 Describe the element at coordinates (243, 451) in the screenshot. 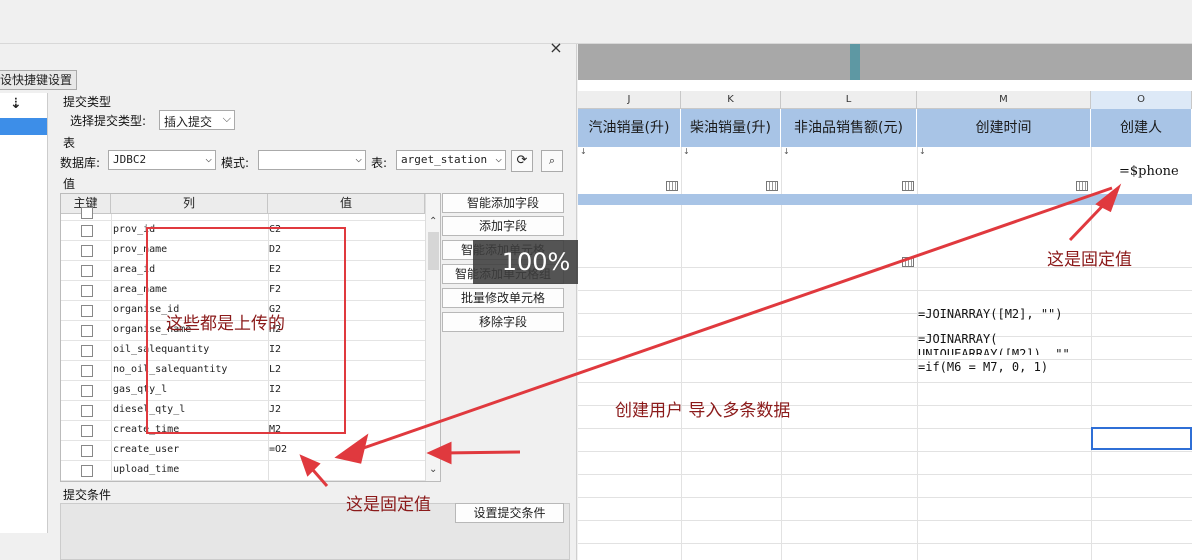

I see `table-row: create_user =O2` at that location.